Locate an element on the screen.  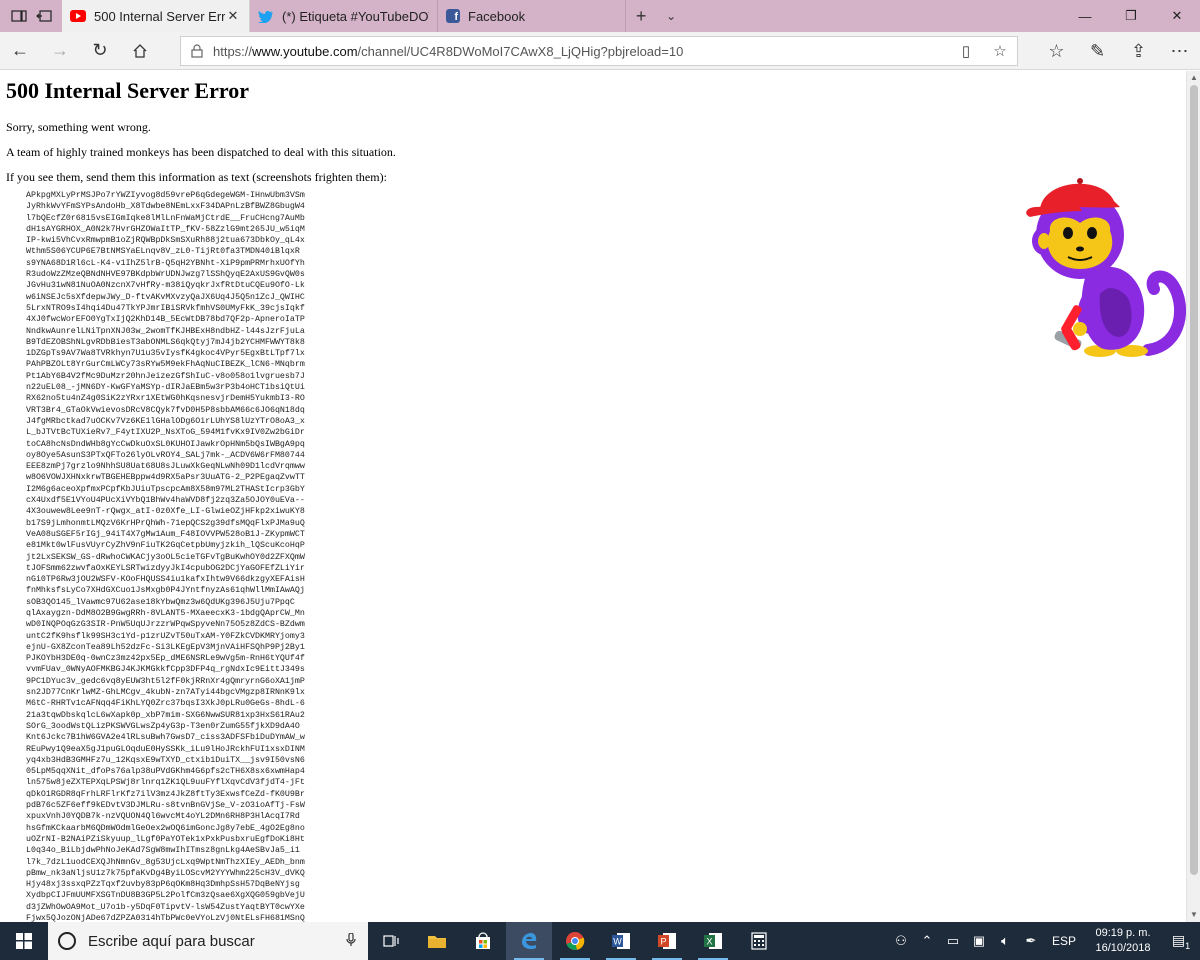
windows-logo-icon is located at coordinates (24, 941).